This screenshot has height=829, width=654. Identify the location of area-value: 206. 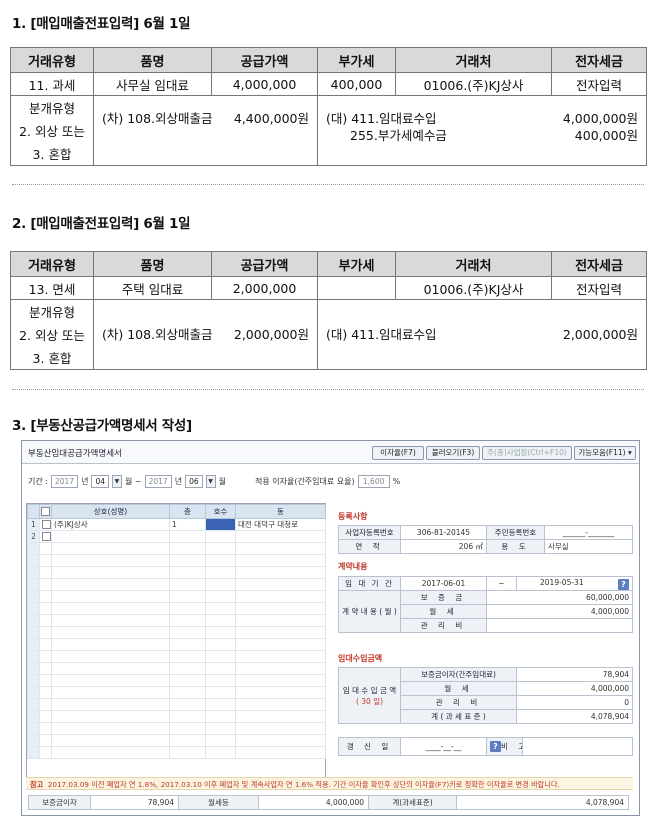
(466, 546).